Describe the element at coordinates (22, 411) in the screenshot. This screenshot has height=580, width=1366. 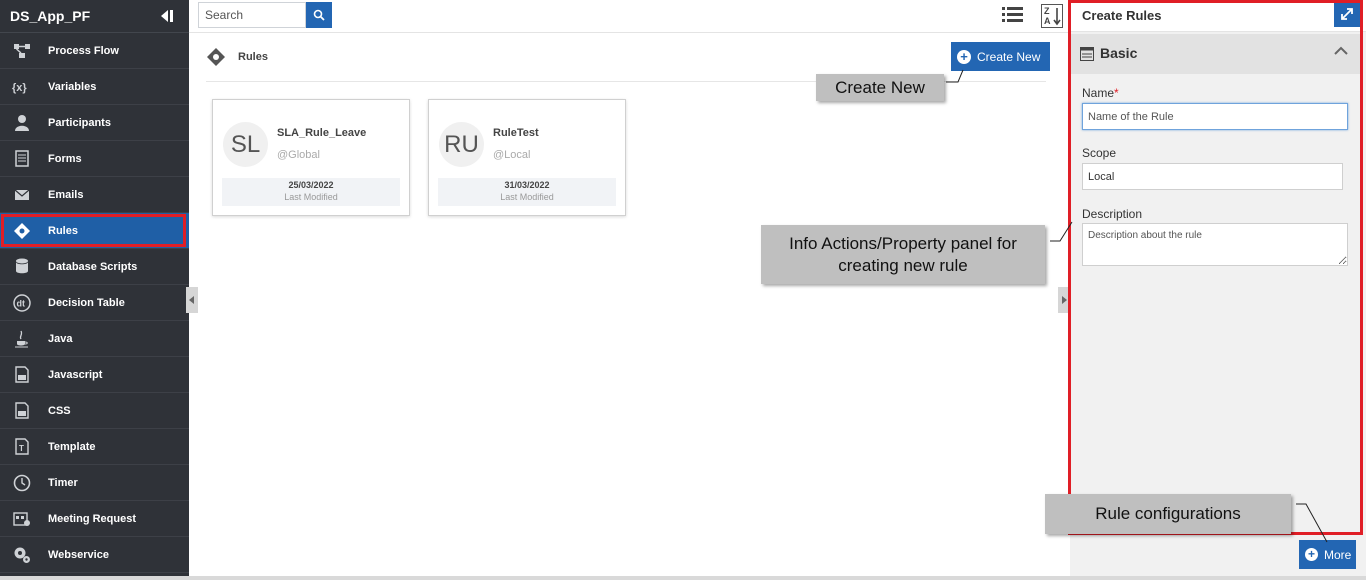
I see `css-icon` at that location.